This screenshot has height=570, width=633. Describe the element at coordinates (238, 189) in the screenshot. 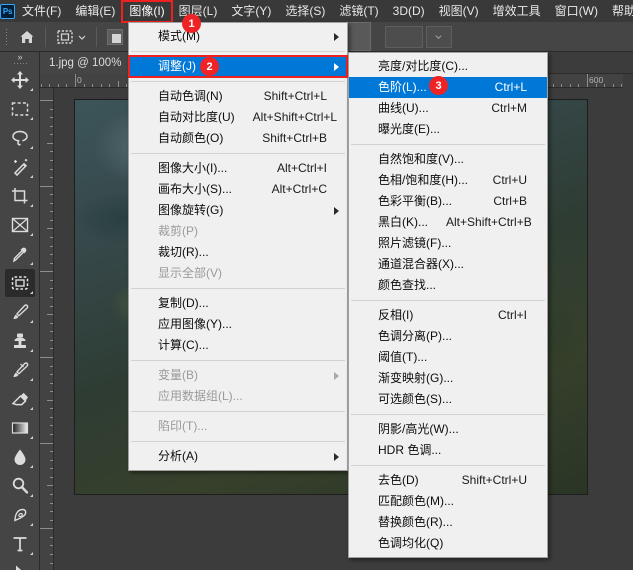

I see `menu-item: 画布大小(S)... Alt+Ctrl+C` at that location.